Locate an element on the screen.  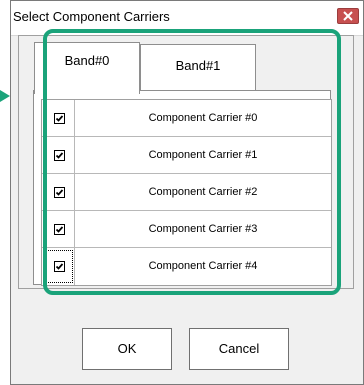
tab-band-1: Band#1 is located at coordinates (198, 67).